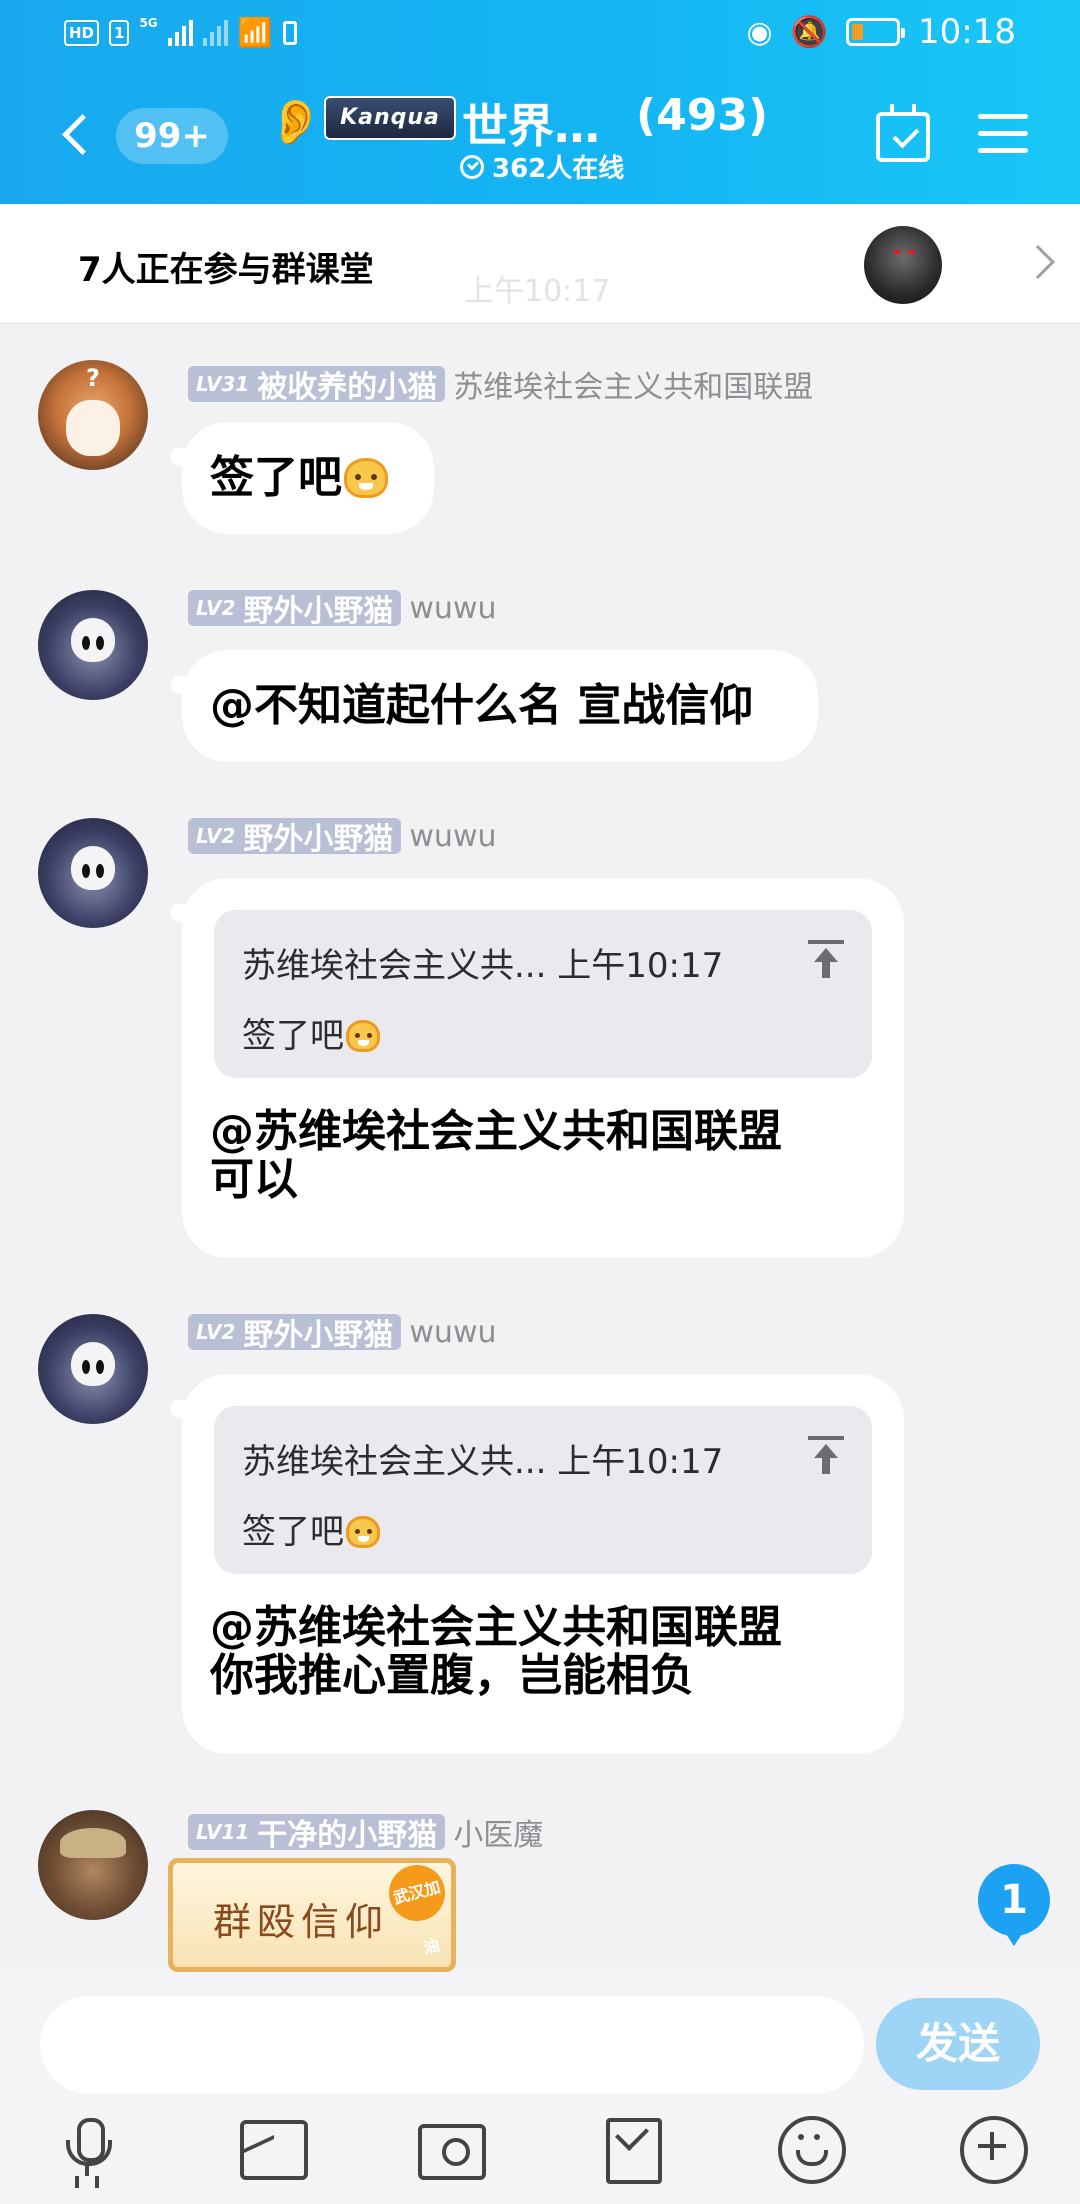  Describe the element at coordinates (299, 478) in the screenshot. I see `message-text: 签了吧` at that location.